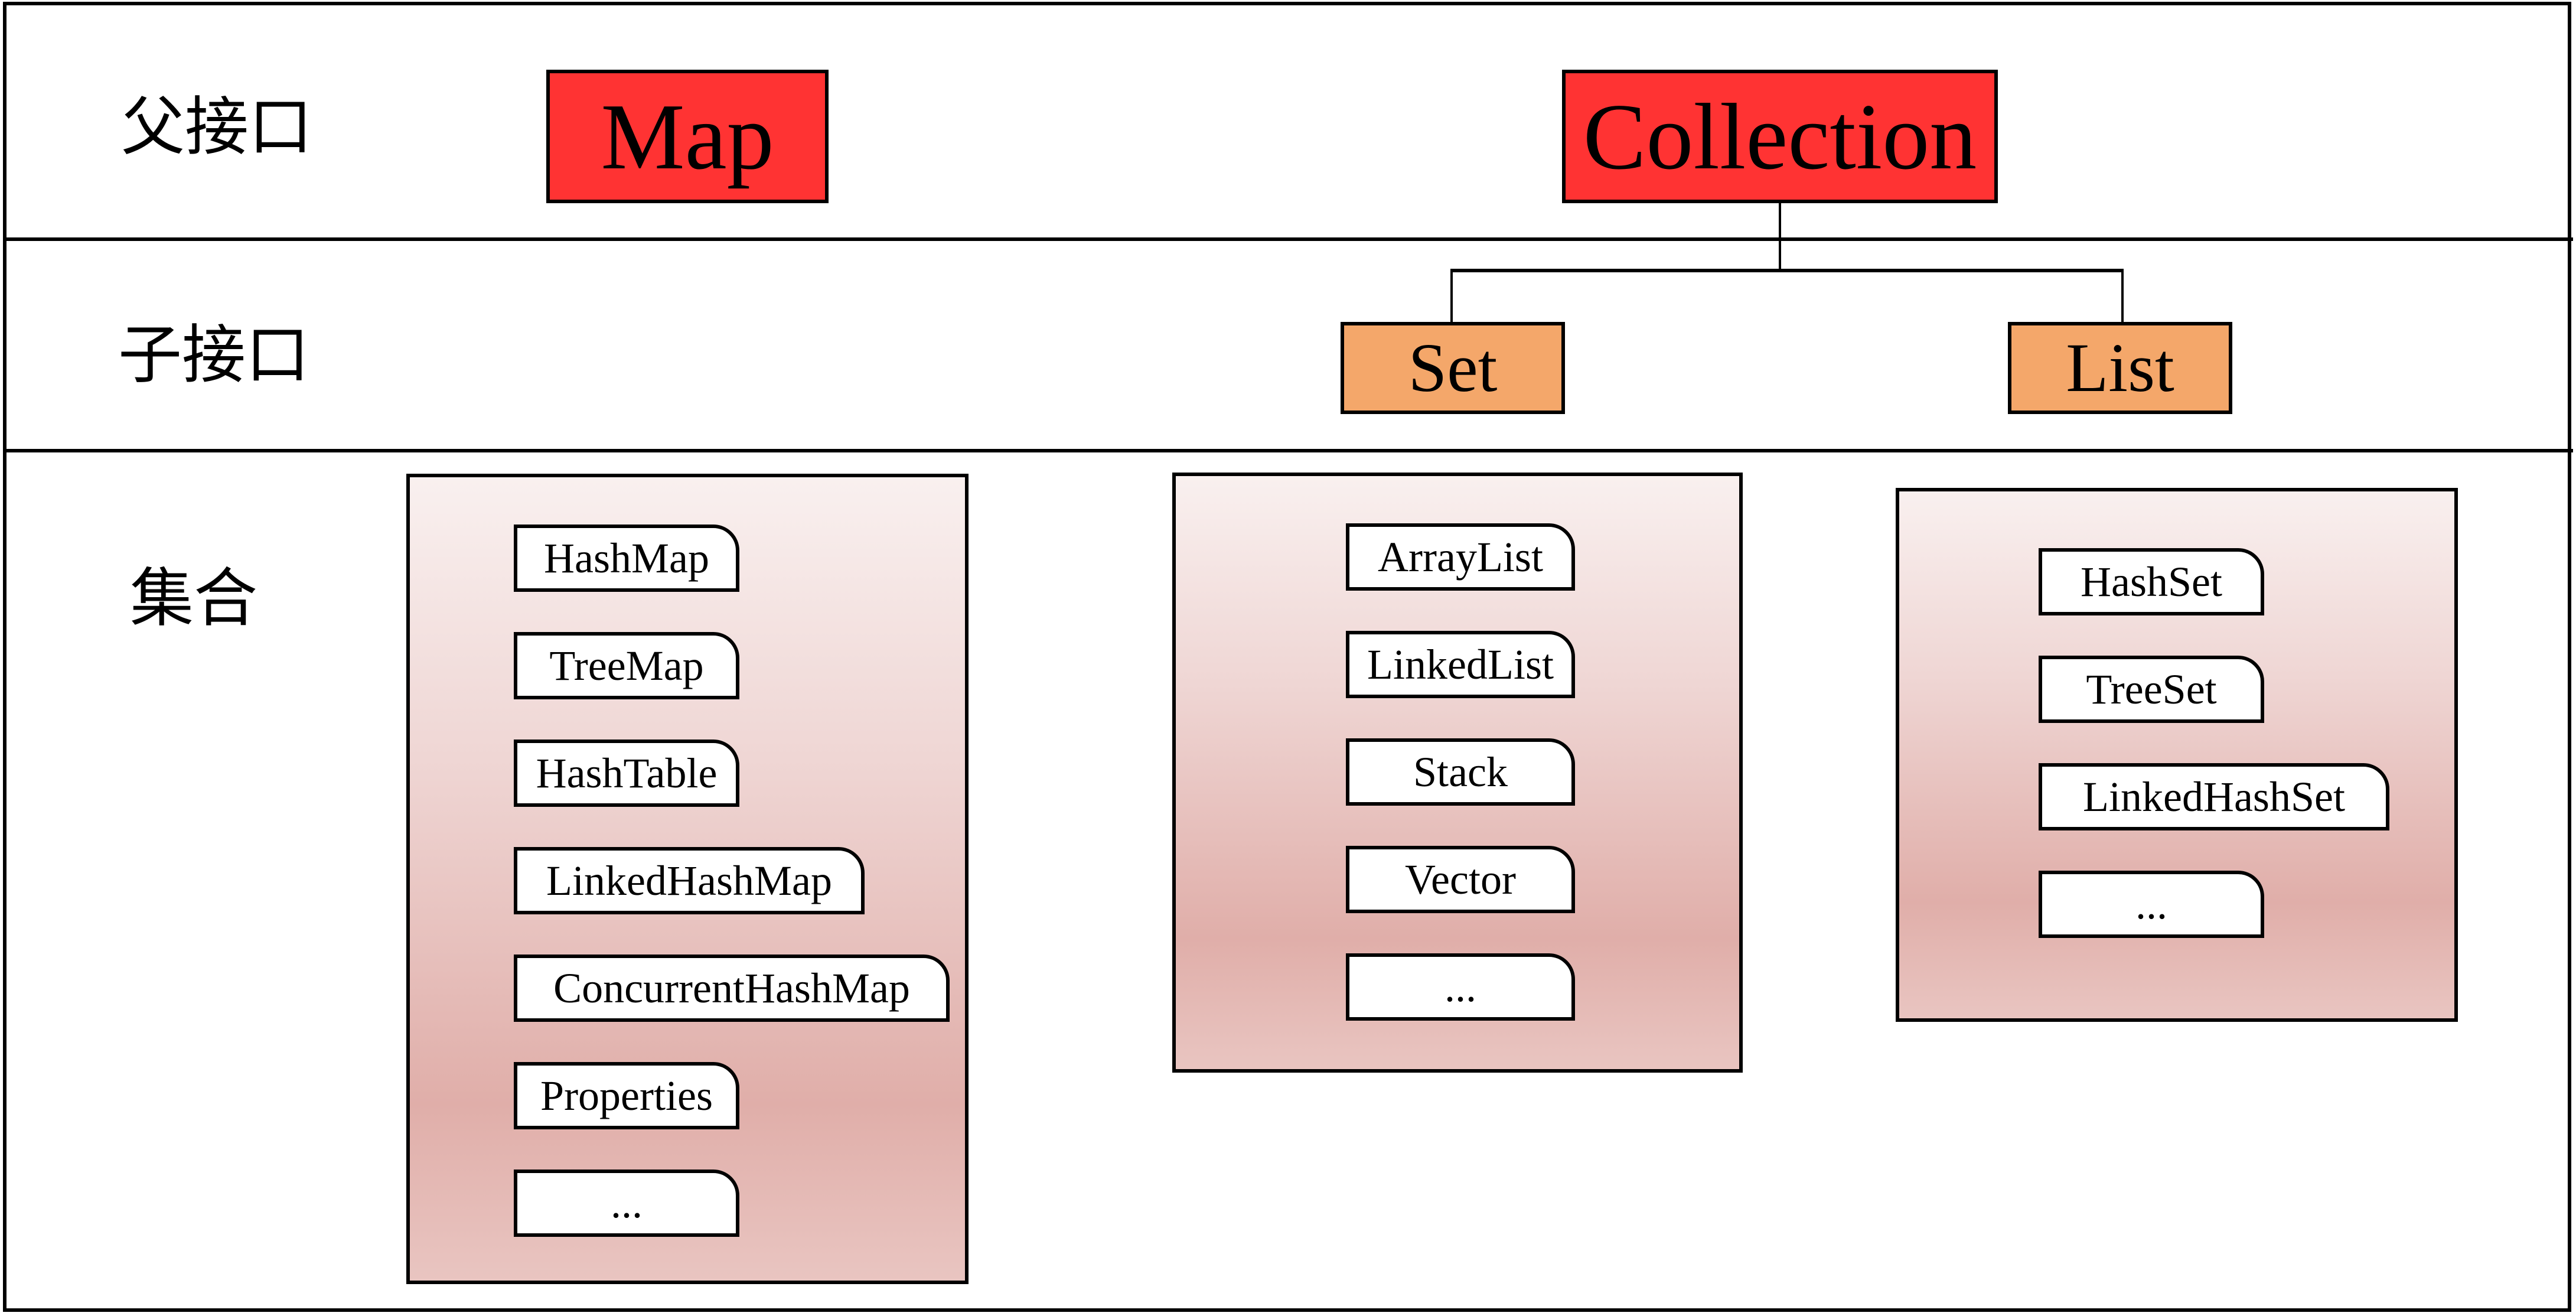 This screenshot has height=1316, width=2576. Describe the element at coordinates (2151, 689) in the screenshot. I see `collection-item-treeset: TreeSet` at that location.